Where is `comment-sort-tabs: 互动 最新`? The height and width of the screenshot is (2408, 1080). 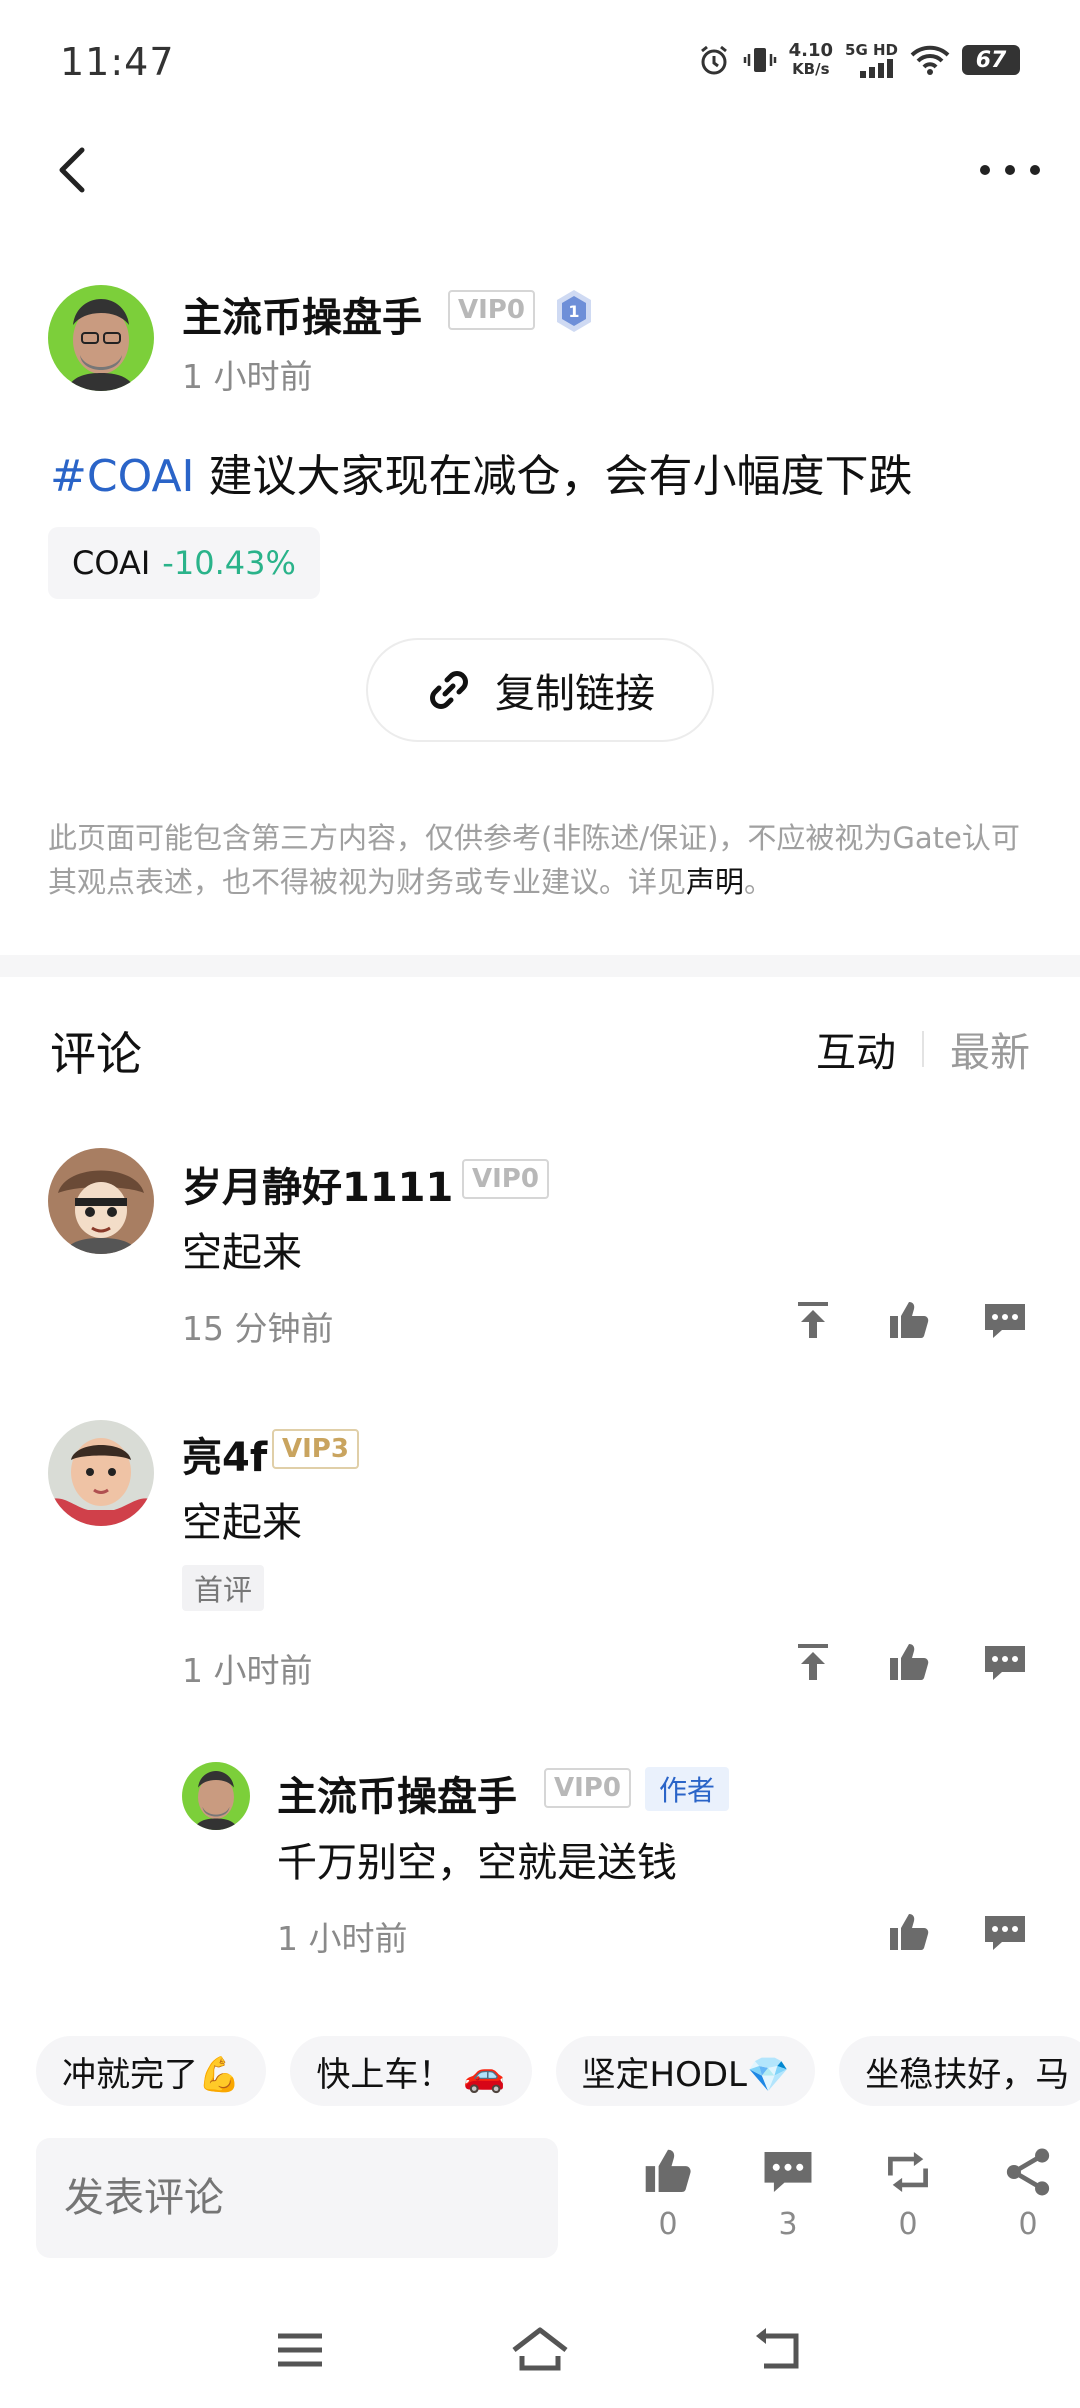
comment-sort-tabs: 互动 最新 is located at coordinates (923, 1049).